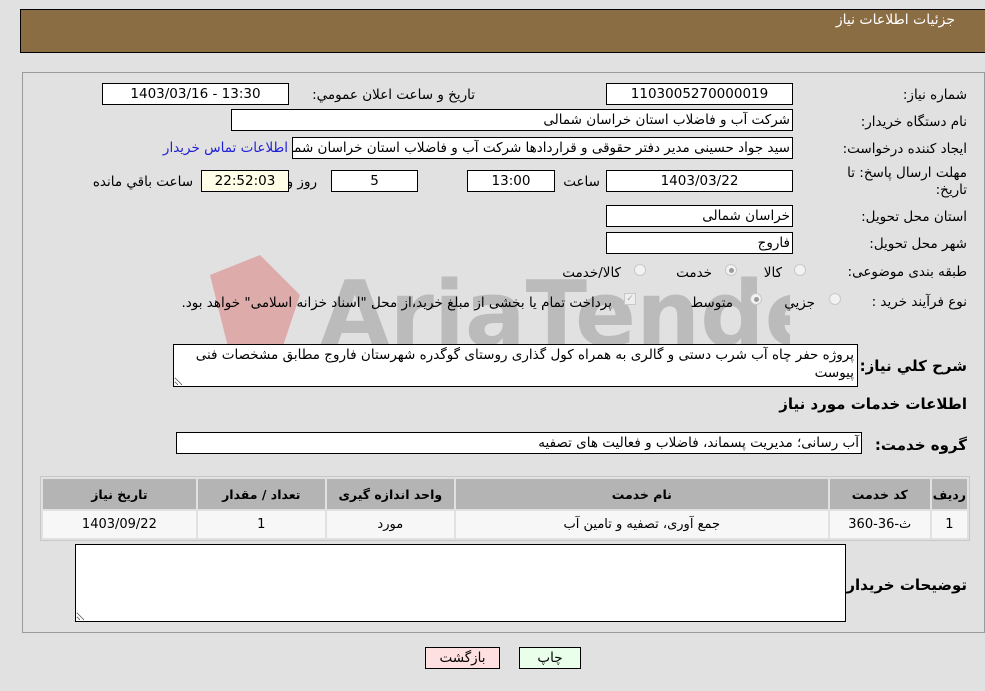  I want to click on treasury-checkbox: ✓, so click(630, 299).